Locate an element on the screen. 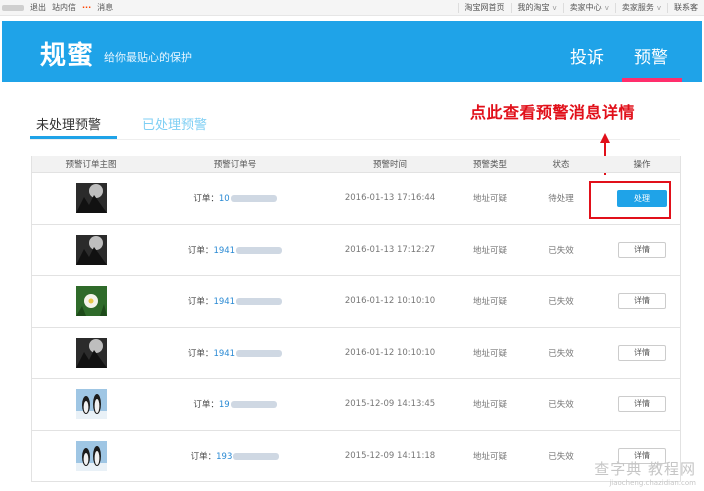 The height and width of the screenshot is (491, 704). topbar-nav-seller-service: 卖家服务 v is located at coordinates (640, 8).